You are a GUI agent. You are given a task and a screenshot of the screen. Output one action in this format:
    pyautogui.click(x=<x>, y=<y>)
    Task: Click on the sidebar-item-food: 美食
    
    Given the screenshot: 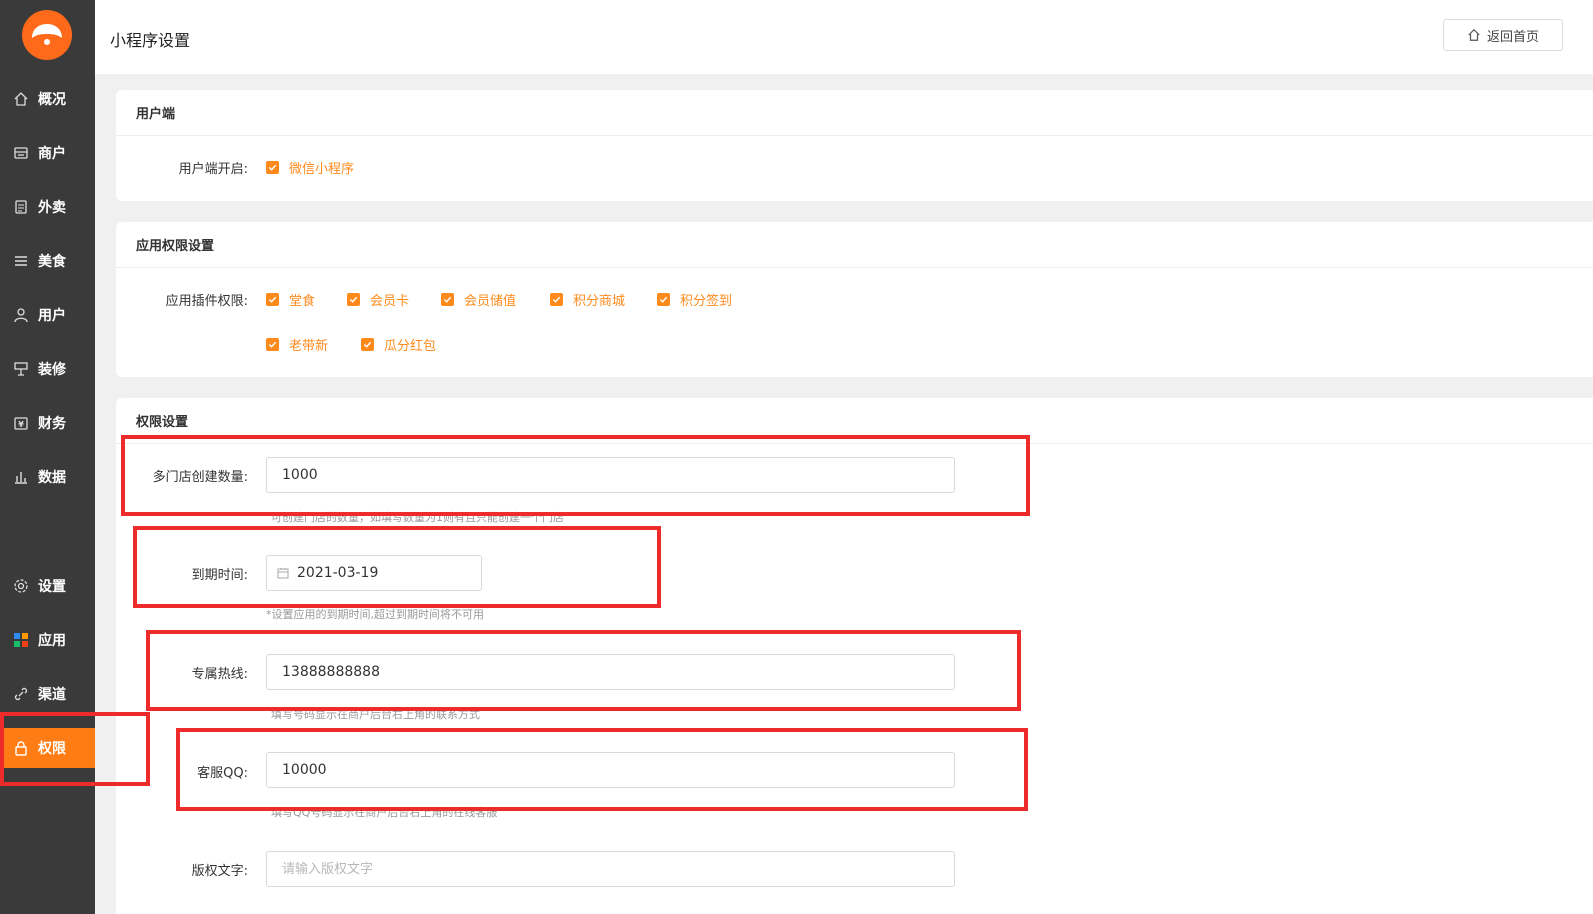 What is the action you would take?
    pyautogui.click(x=47, y=261)
    